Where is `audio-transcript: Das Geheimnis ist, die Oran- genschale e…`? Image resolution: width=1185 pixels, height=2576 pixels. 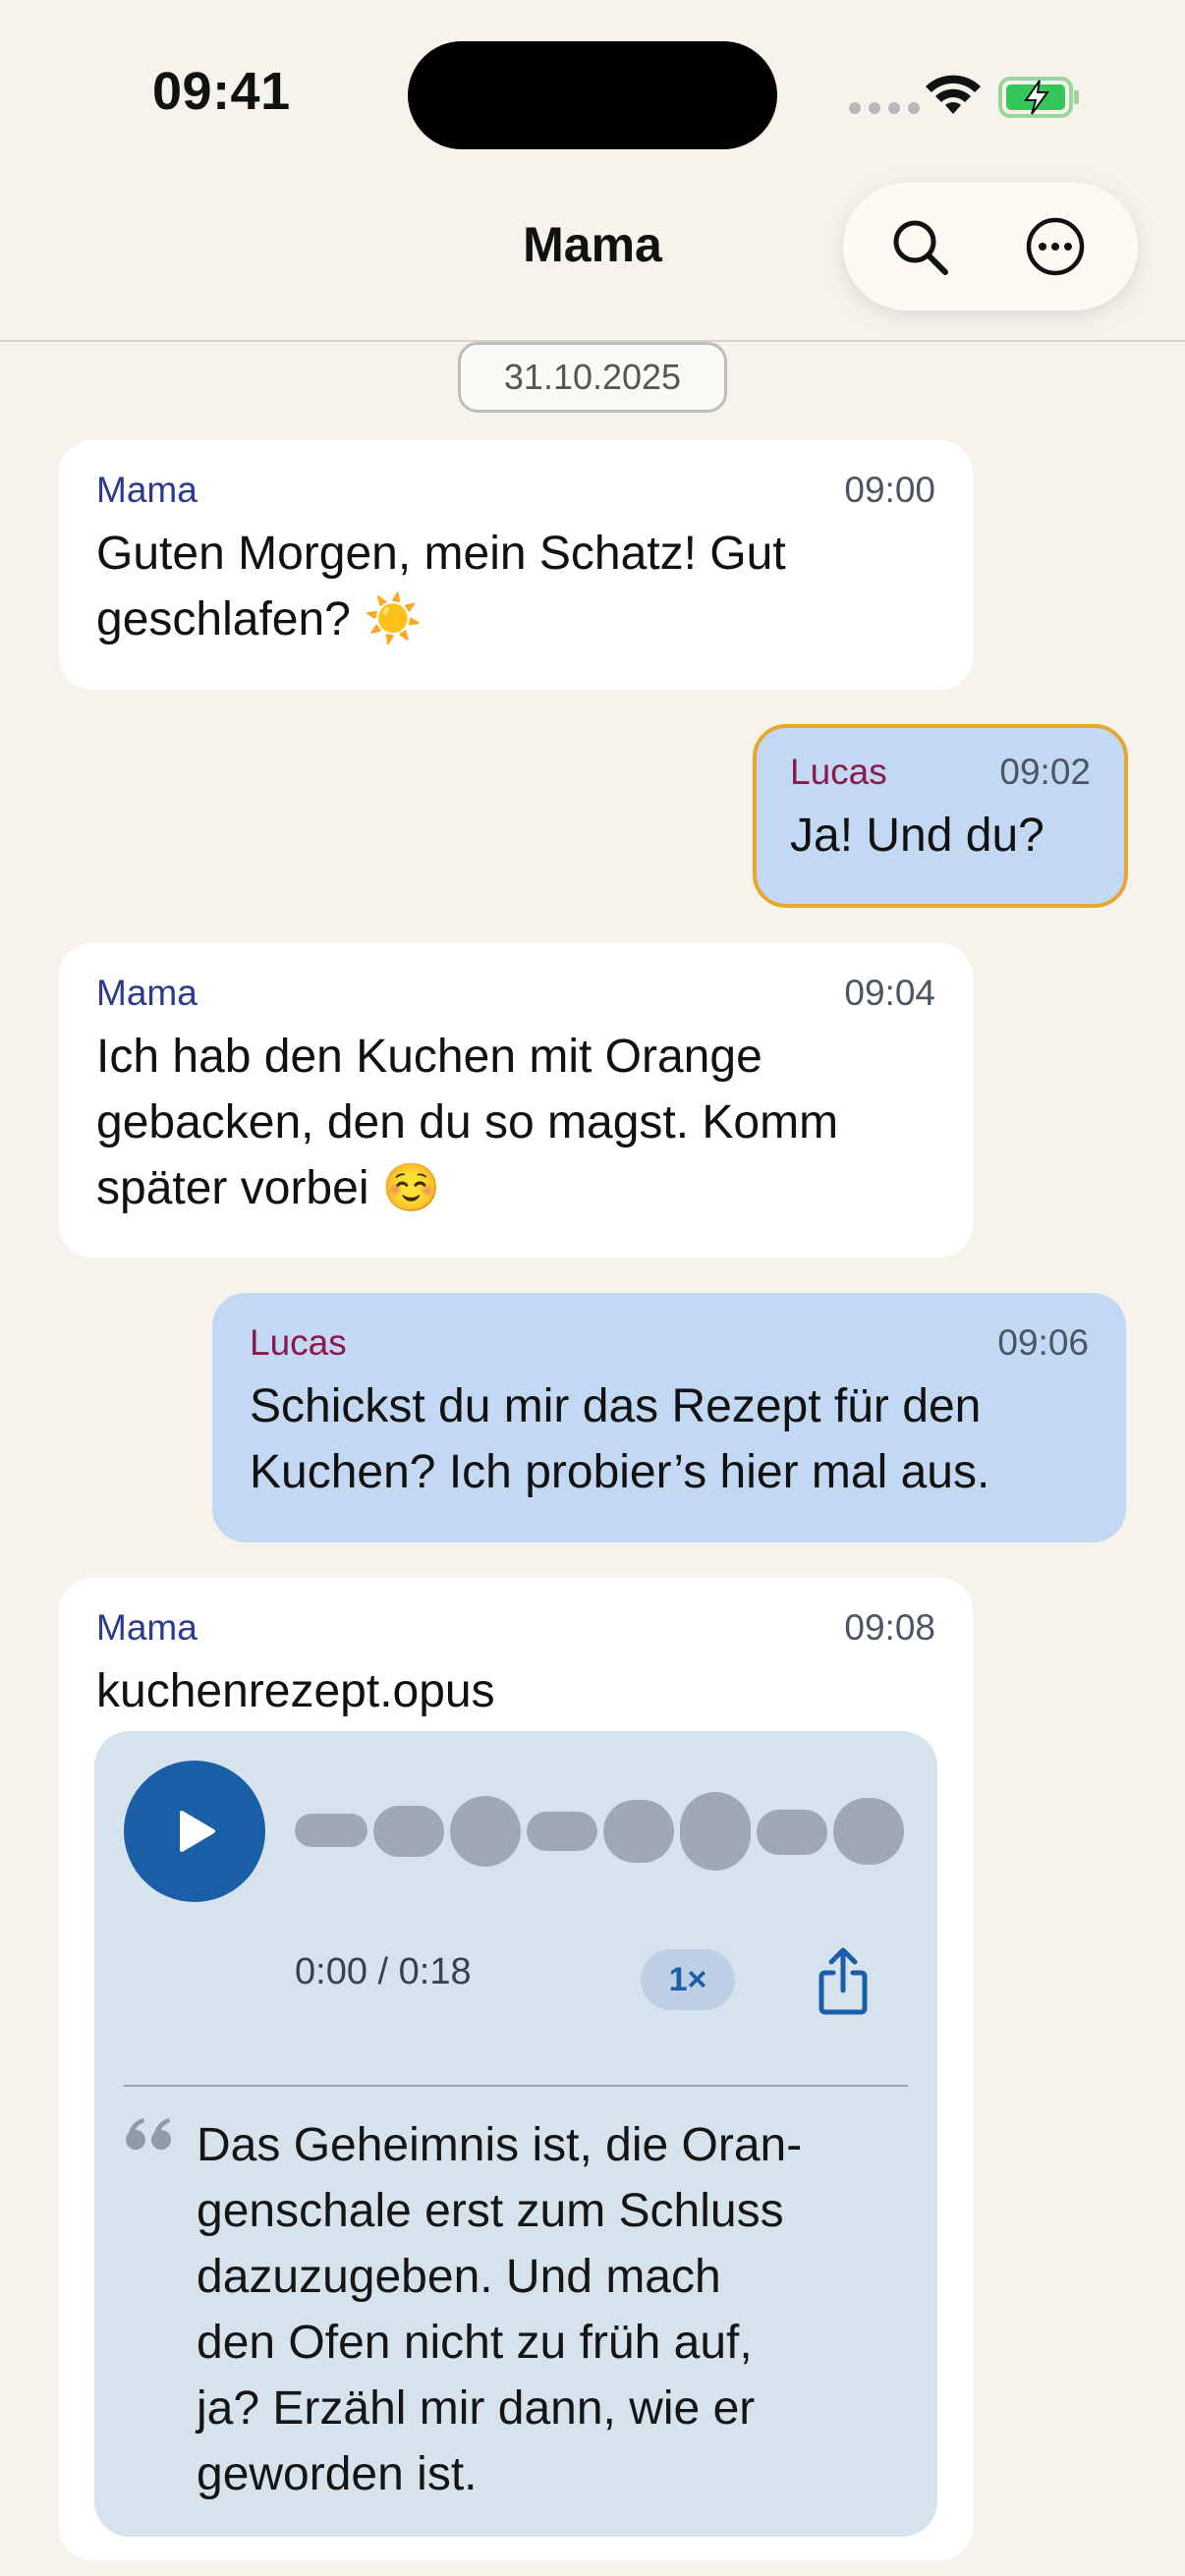 audio-transcript: Das Geheimnis ist, die Oran- genschale e… is located at coordinates (540, 2309).